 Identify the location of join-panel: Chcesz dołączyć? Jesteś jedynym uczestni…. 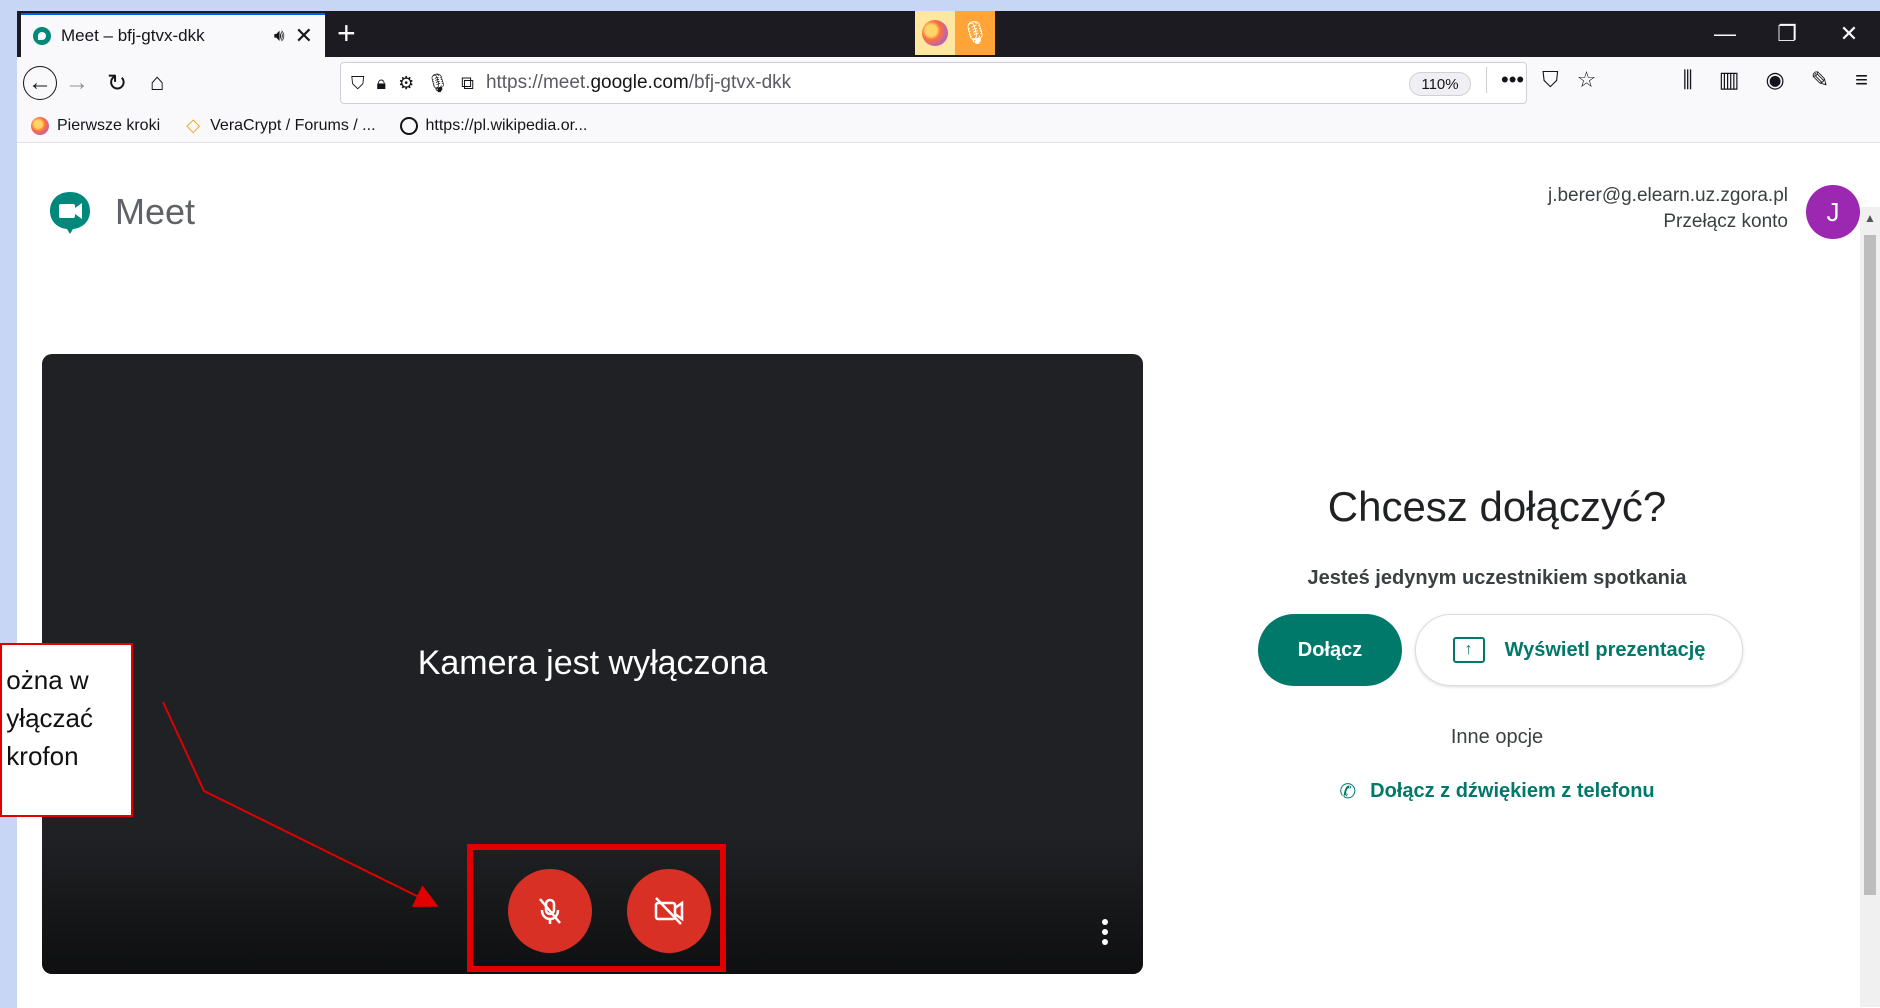
(1497, 643).